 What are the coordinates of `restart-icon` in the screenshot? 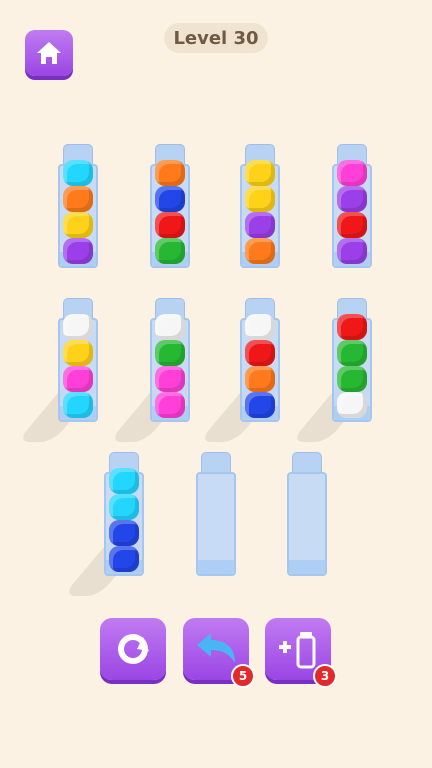 It's located at (133, 649).